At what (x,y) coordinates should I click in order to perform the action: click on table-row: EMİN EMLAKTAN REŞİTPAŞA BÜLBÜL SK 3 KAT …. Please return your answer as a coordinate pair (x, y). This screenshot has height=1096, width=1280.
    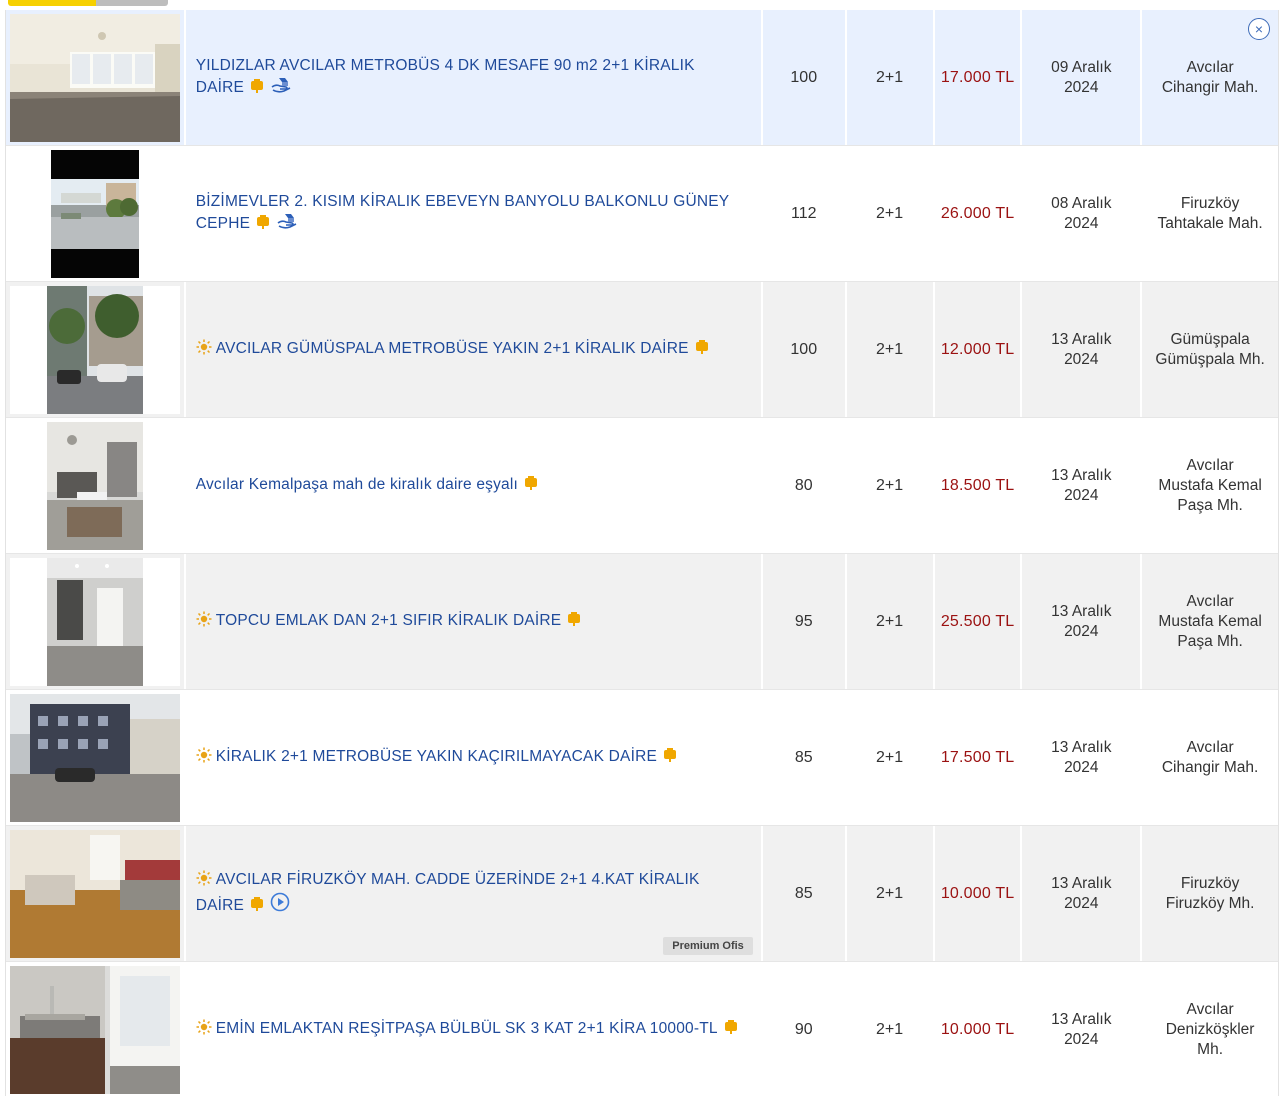
    Looking at the image, I should click on (642, 1029).